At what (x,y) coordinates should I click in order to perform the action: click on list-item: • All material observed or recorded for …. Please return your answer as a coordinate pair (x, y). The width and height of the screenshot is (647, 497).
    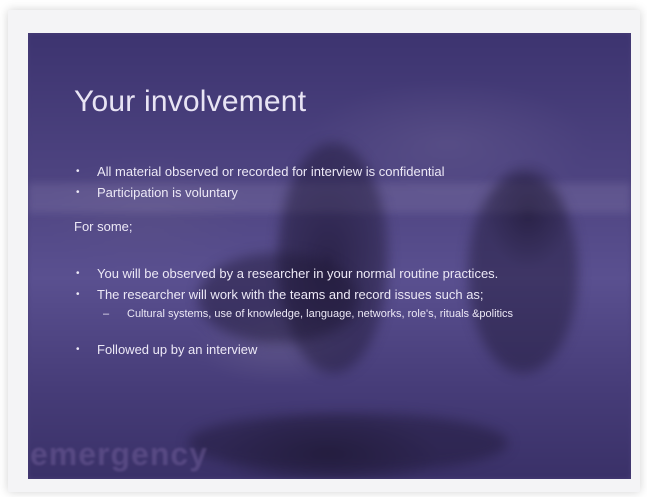
    Looking at the image, I should click on (334, 171).